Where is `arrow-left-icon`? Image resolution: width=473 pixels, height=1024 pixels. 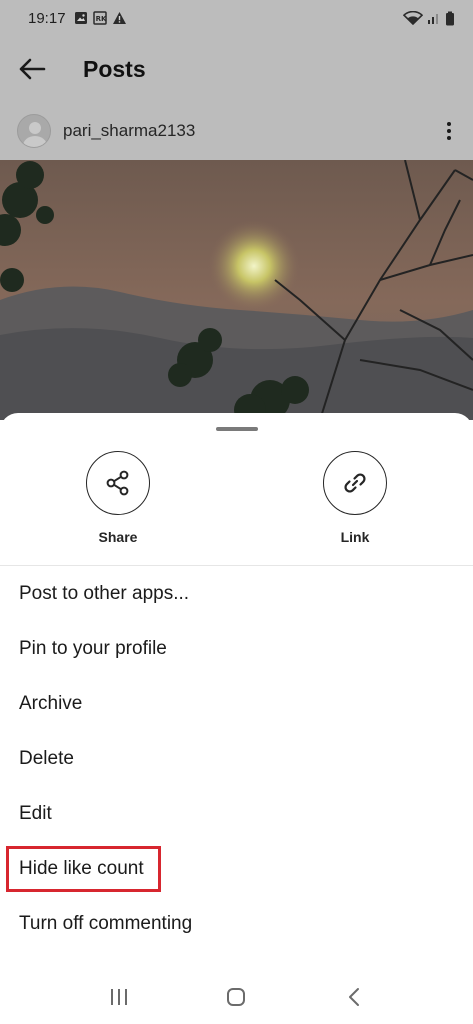
arrow-left-icon is located at coordinates (32, 69).